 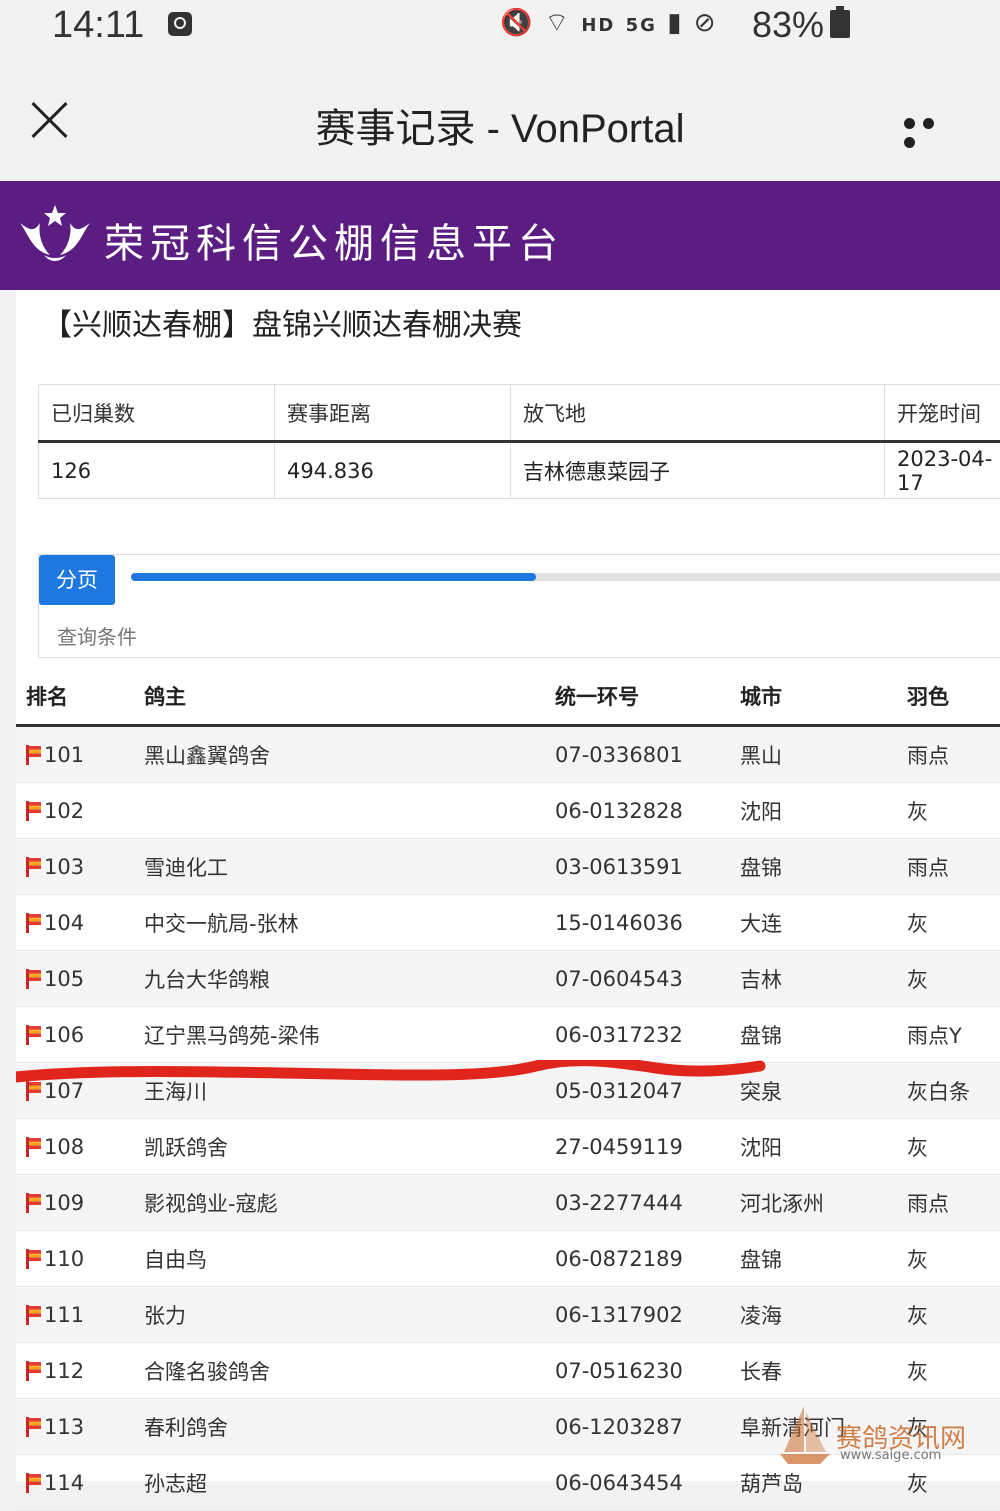 What do you see at coordinates (647, 1427) in the screenshot?
I see `ring-cell: 06-1203287` at bounding box center [647, 1427].